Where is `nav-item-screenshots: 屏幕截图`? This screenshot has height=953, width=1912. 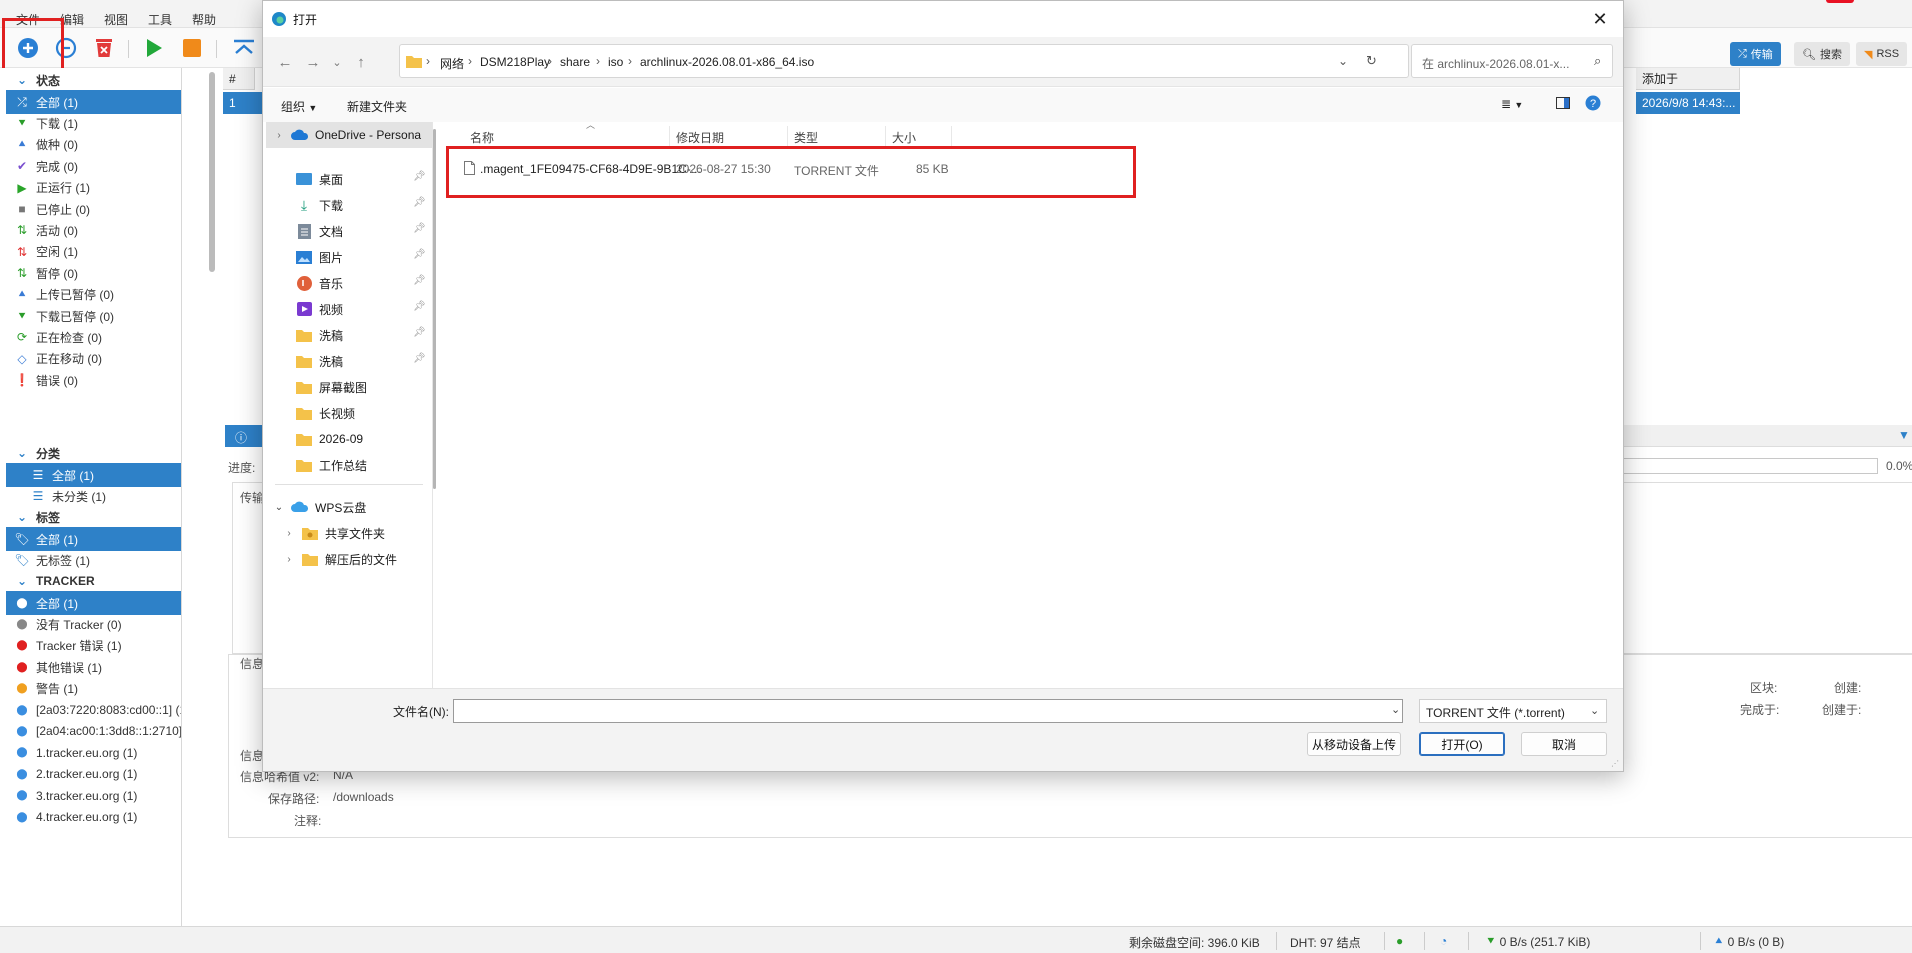
nav-item-screenshots: 屏幕截图 is located at coordinates (331, 387).